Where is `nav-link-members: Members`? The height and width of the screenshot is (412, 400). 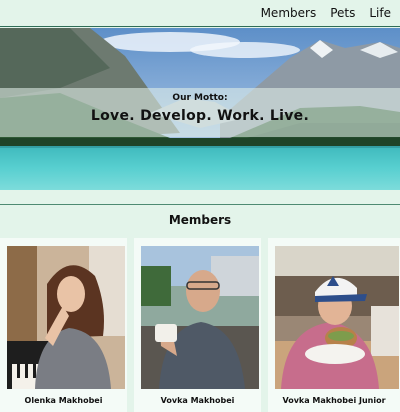 nav-link-members: Members is located at coordinates (289, 13).